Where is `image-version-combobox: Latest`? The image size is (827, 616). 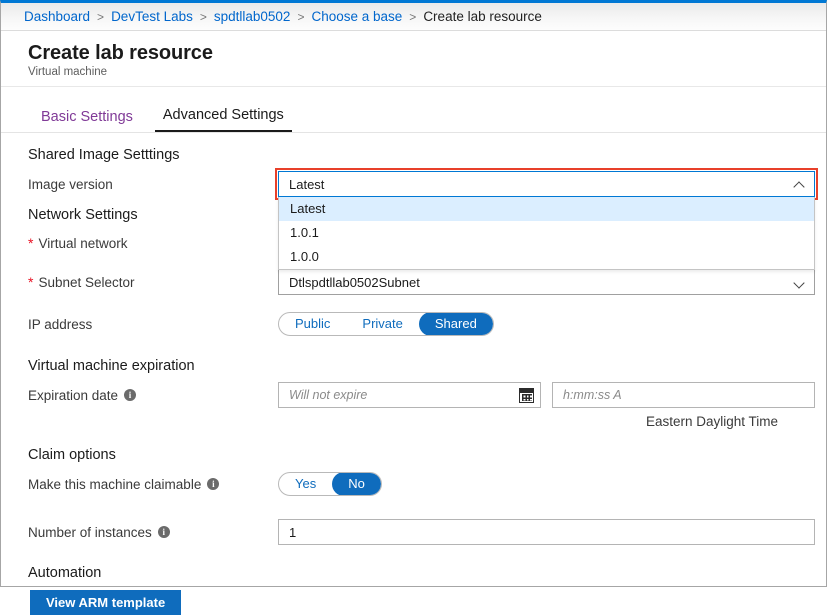 image-version-combobox: Latest is located at coordinates (546, 184).